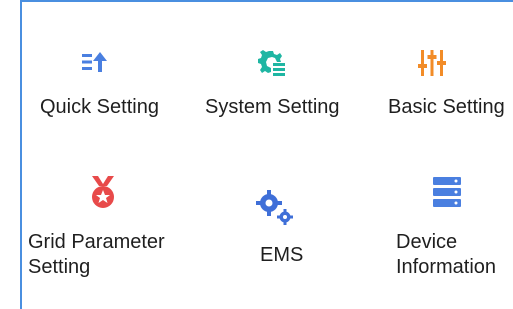  What do you see at coordinates (94, 64) in the screenshot?
I see `quick-setting-icon` at bounding box center [94, 64].